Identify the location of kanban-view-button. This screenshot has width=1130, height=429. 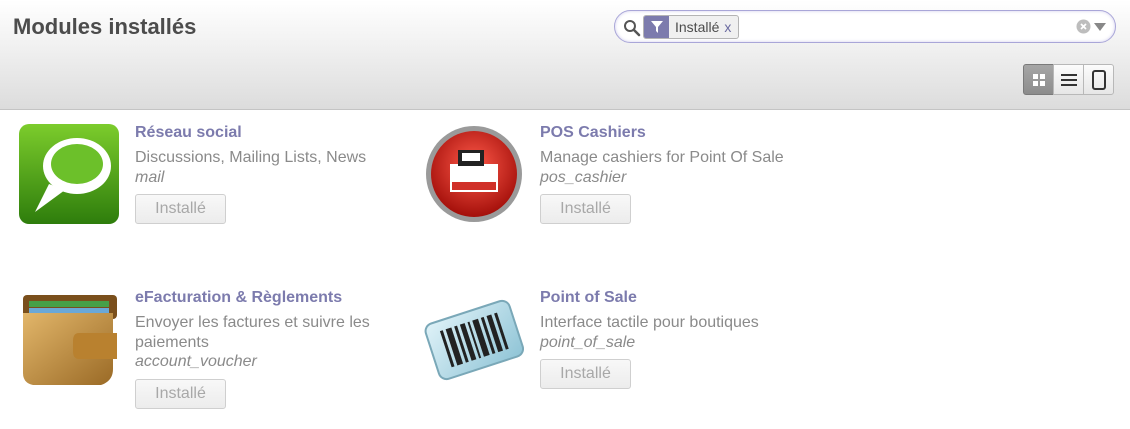
(1038, 79).